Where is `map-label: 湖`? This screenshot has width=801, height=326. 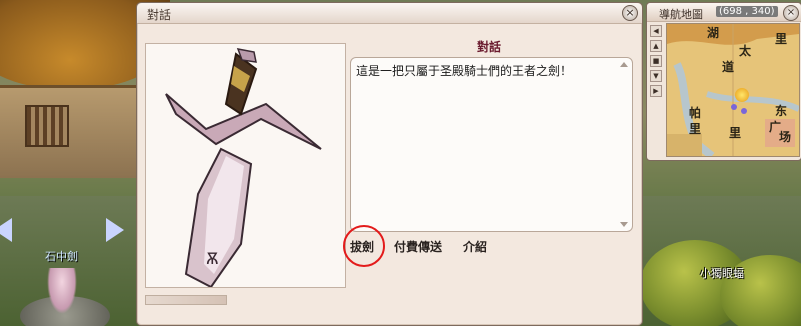 map-label: 湖 is located at coordinates (713, 33).